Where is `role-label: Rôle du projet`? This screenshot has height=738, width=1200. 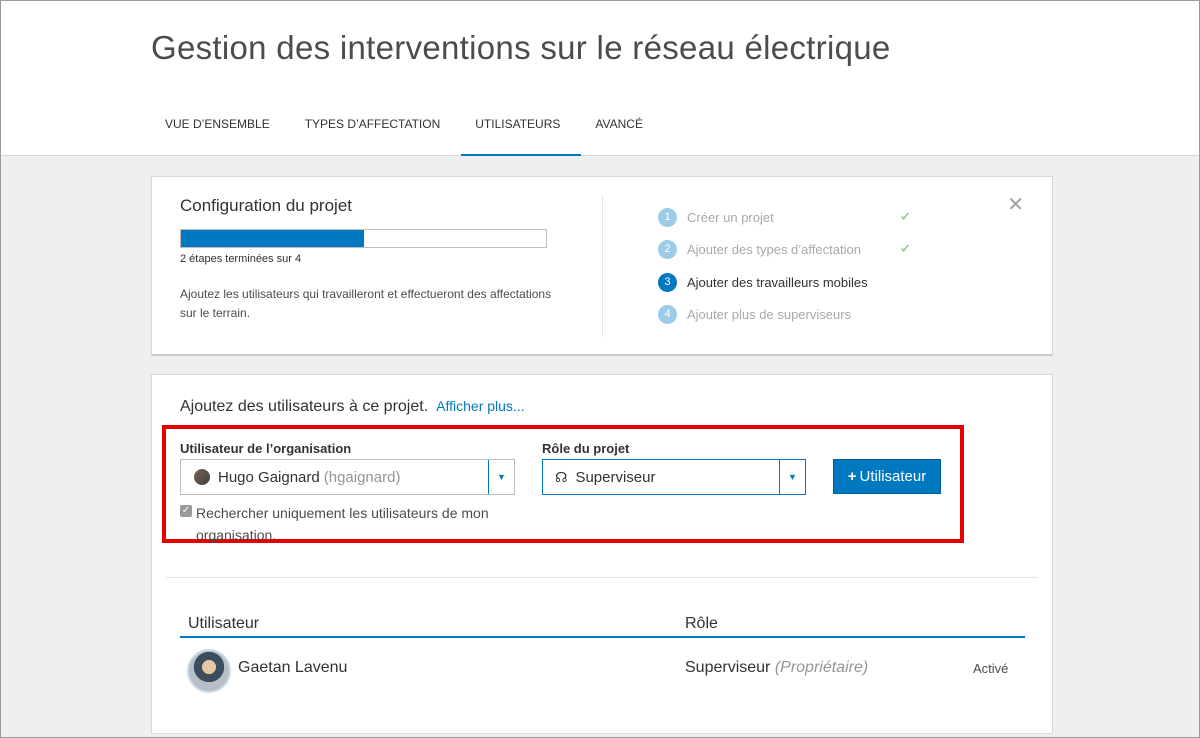 role-label: Rôle du projet is located at coordinates (586, 448).